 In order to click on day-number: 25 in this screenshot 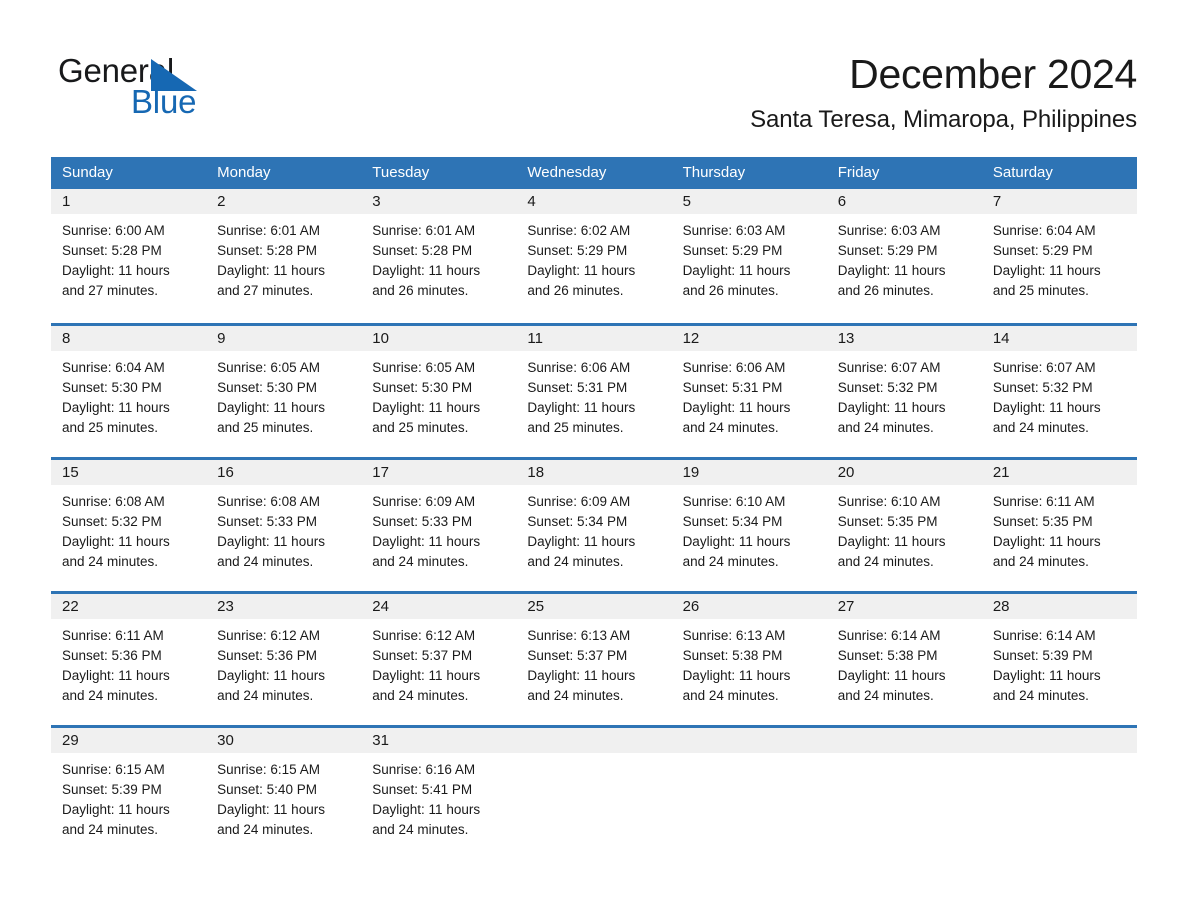, I will do `click(536, 606)`.